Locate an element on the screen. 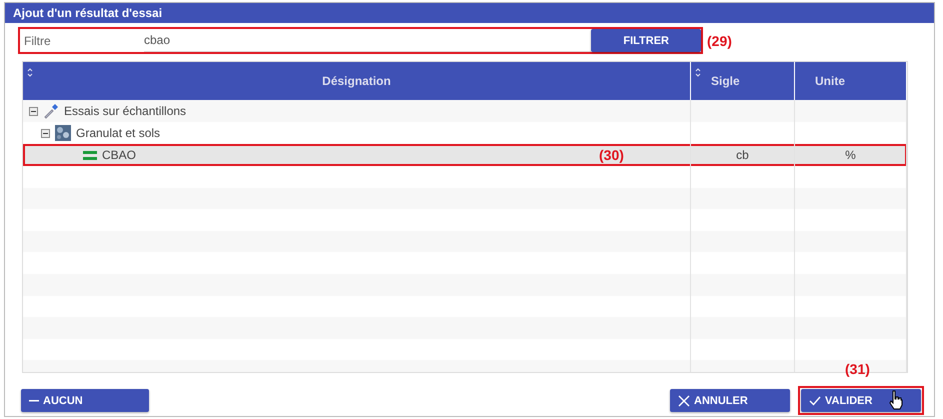 The height and width of the screenshot is (419, 943). minus-icon is located at coordinates (34, 401).